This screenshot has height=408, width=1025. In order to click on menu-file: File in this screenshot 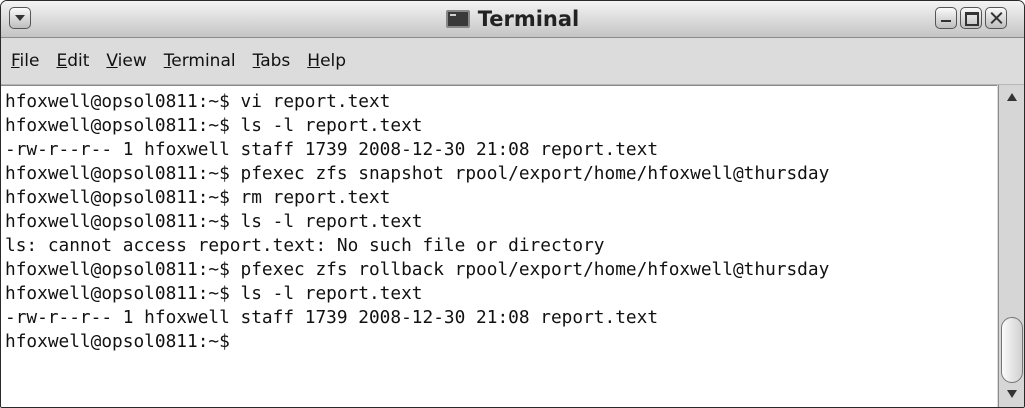, I will do `click(25, 61)`.